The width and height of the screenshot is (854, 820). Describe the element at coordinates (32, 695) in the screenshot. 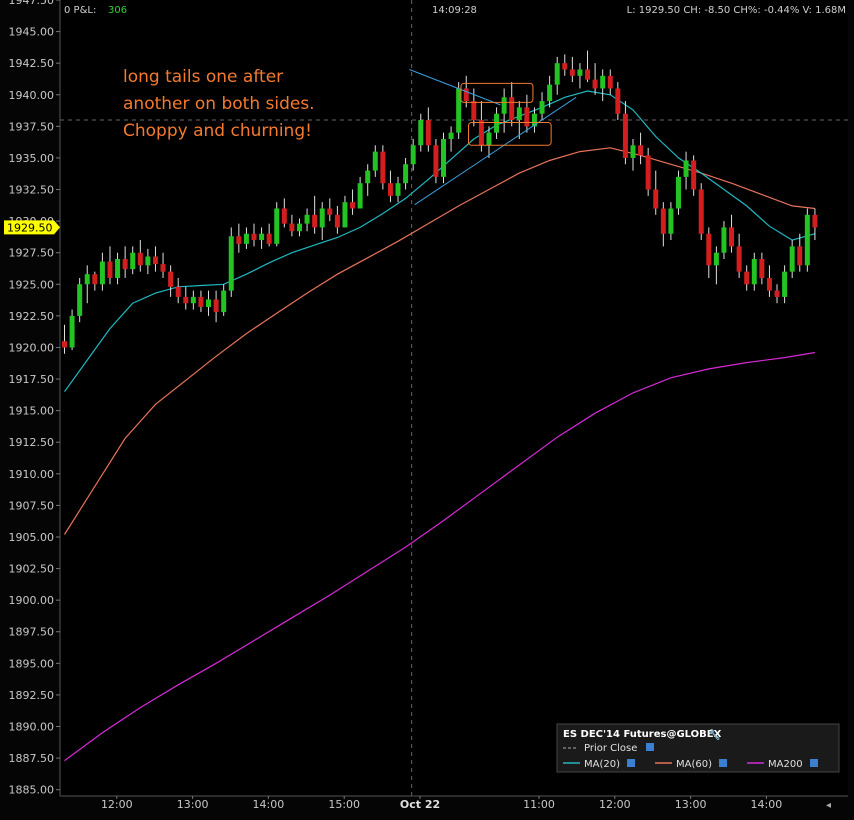

I see `y-tick-label: 1892.50` at that location.